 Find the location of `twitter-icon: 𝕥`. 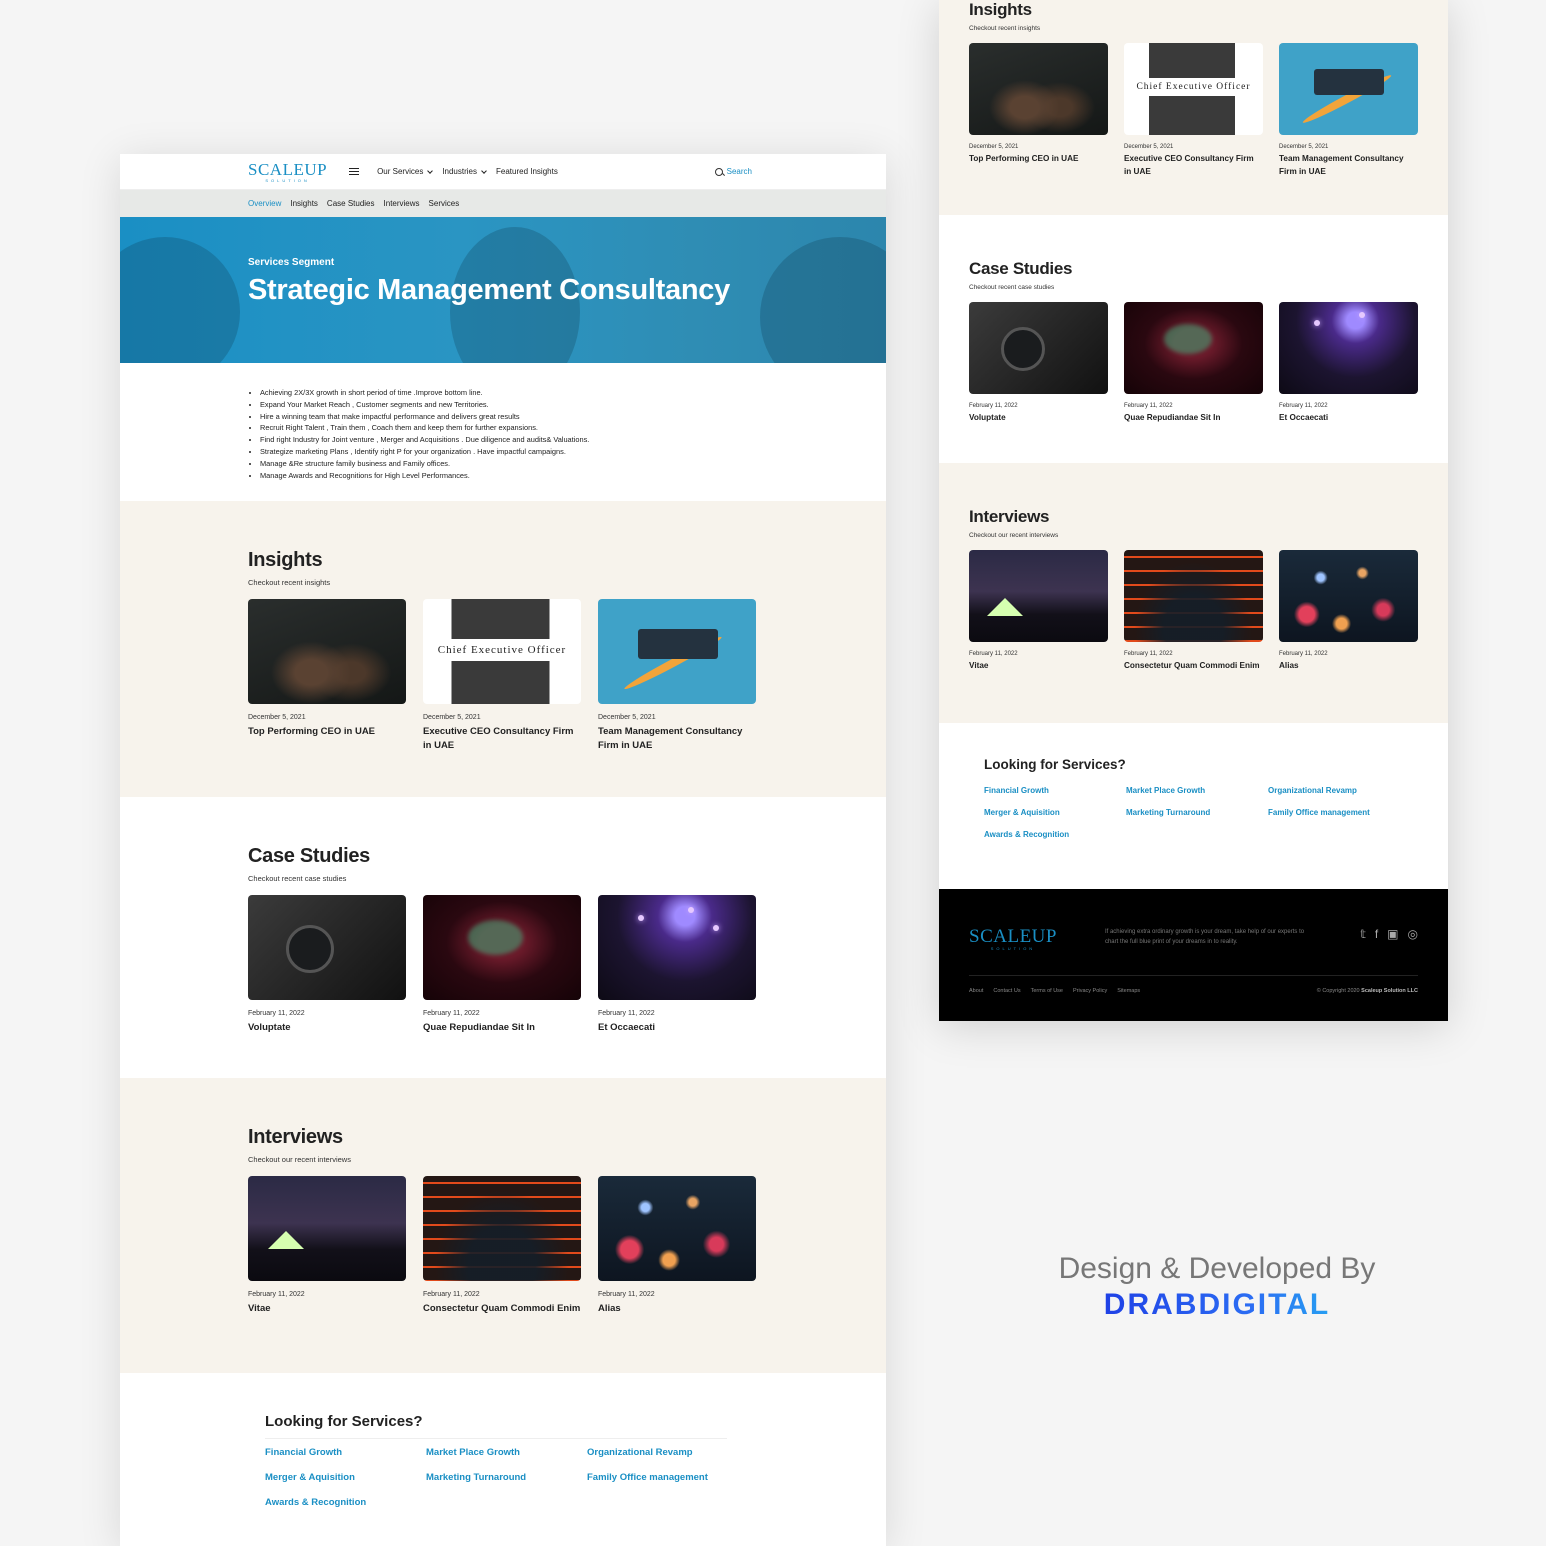

twitter-icon: 𝕥 is located at coordinates (1363, 934).